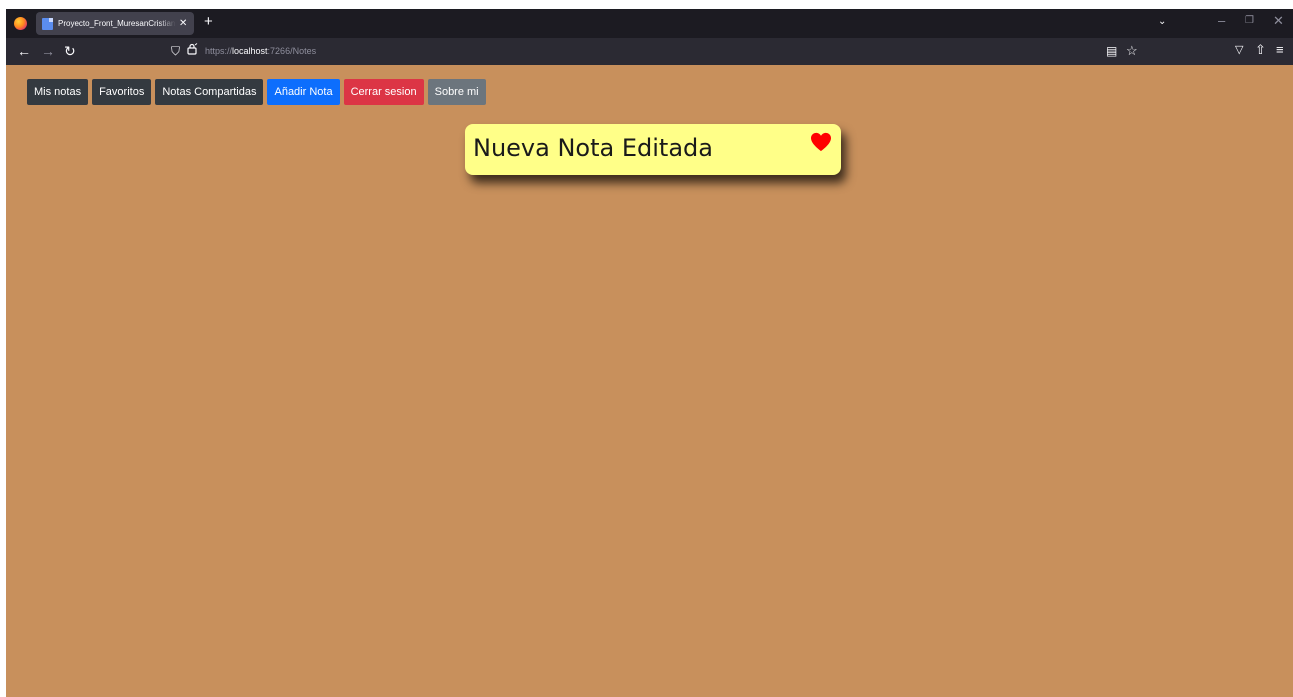 The width and height of the screenshot is (1293, 697). I want to click on reader-view-icon: ▤, so click(1111, 51).